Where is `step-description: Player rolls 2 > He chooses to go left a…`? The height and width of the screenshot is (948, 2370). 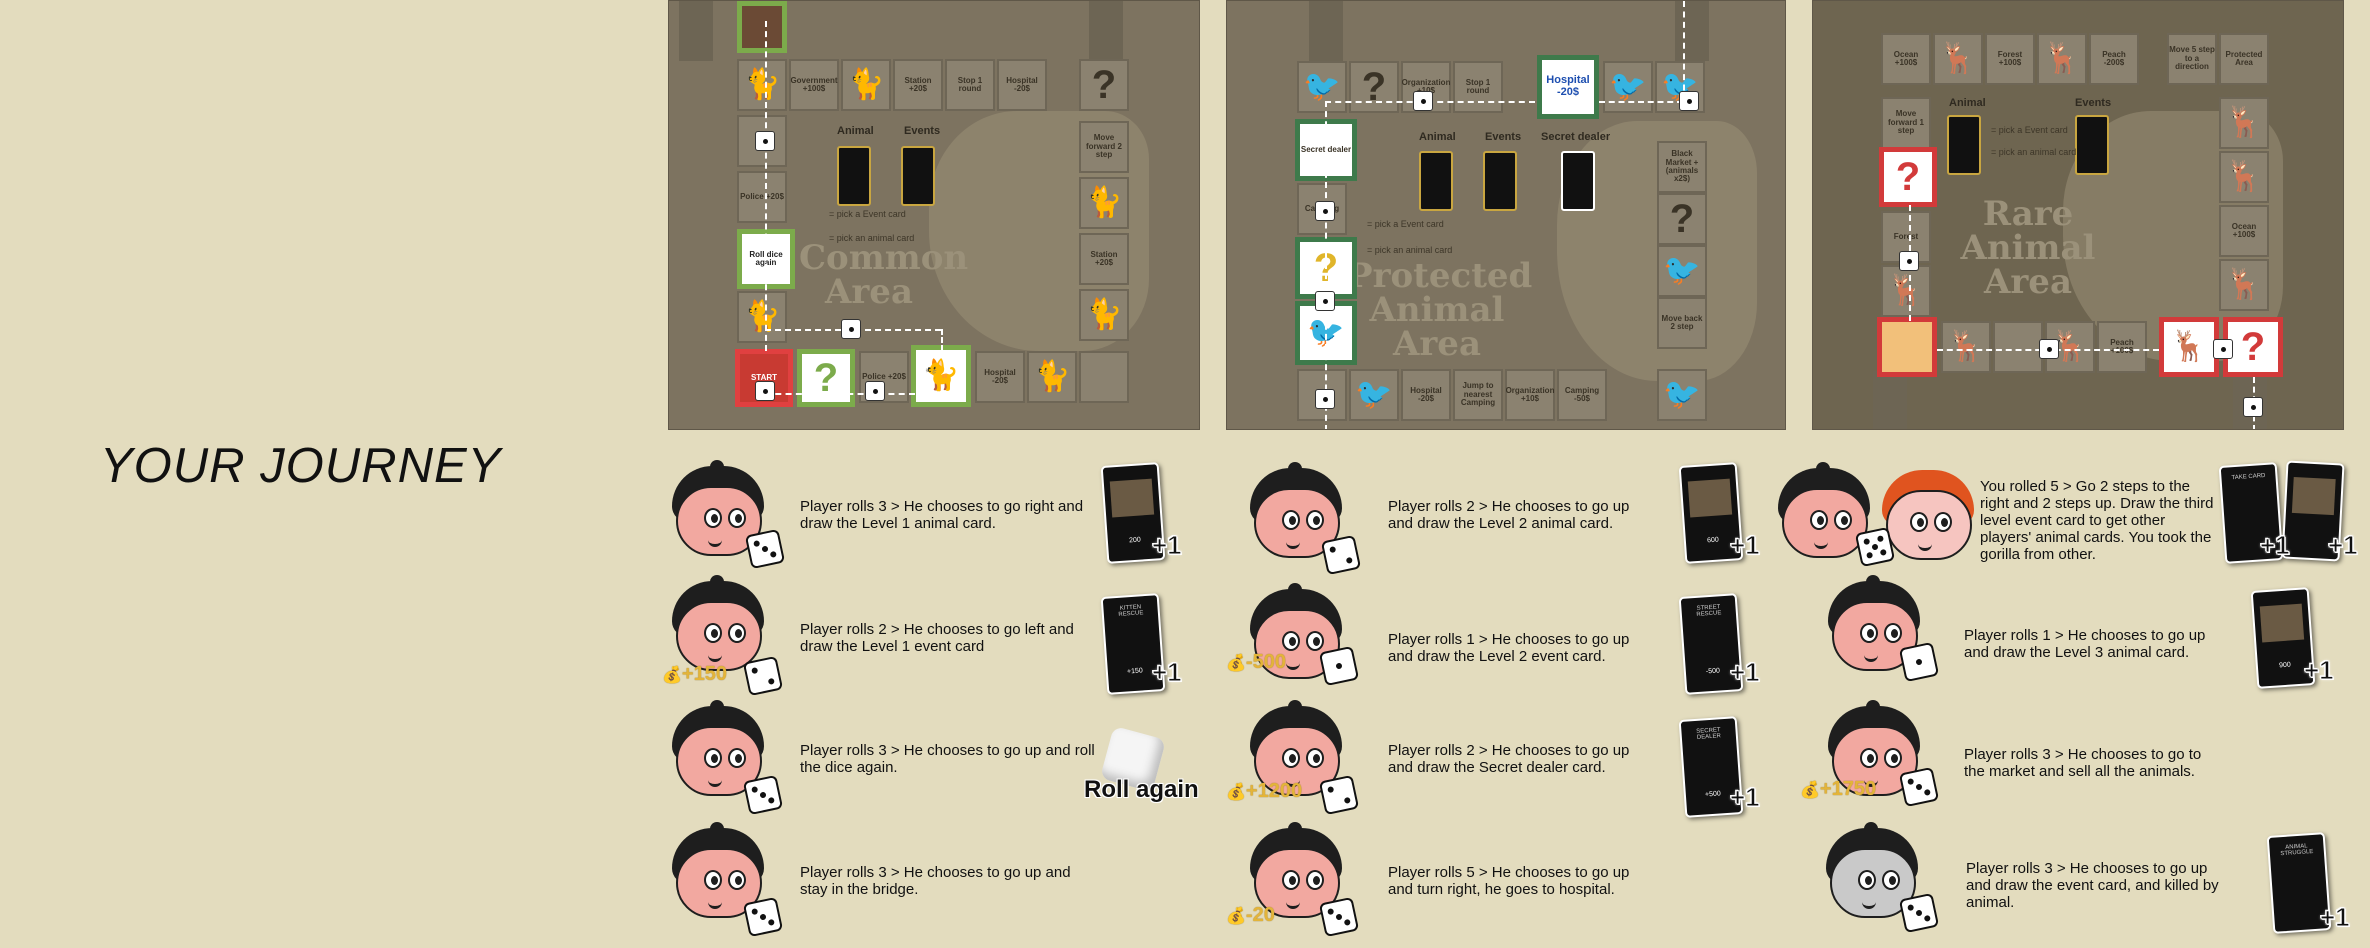 step-description: Player rolls 2 > He chooses to go left a… is located at coordinates (937, 638).